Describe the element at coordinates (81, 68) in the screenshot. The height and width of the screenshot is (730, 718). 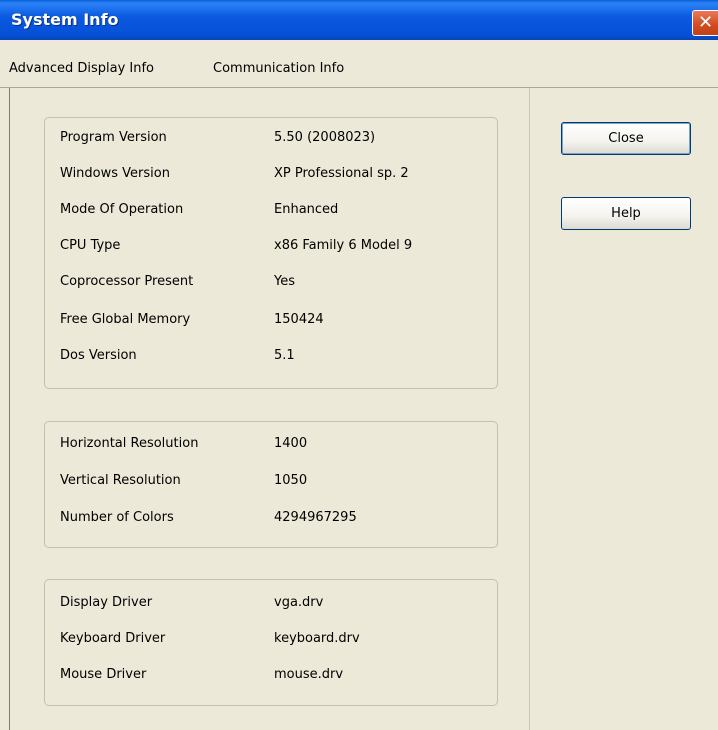
I see `menu-item-advanced-display-info: Advanced Display Info` at that location.